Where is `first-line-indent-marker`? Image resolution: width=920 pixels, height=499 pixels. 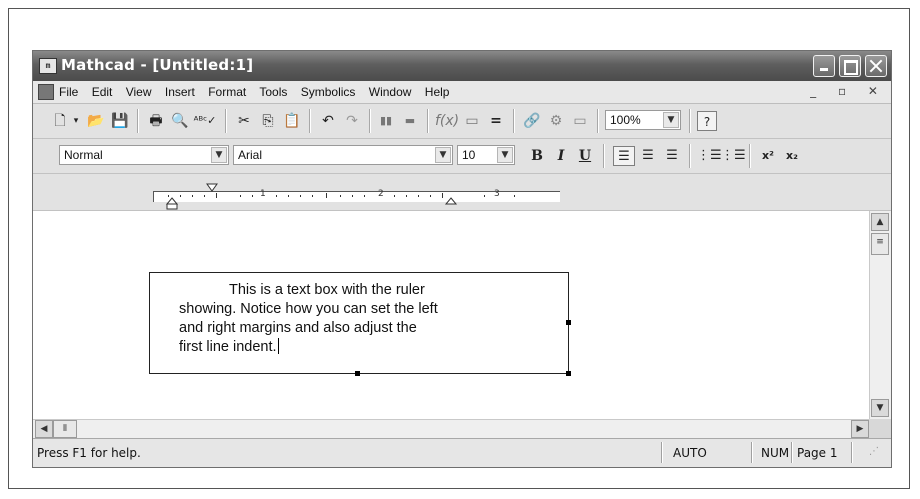
first-line-indent-marker is located at coordinates (212, 187).